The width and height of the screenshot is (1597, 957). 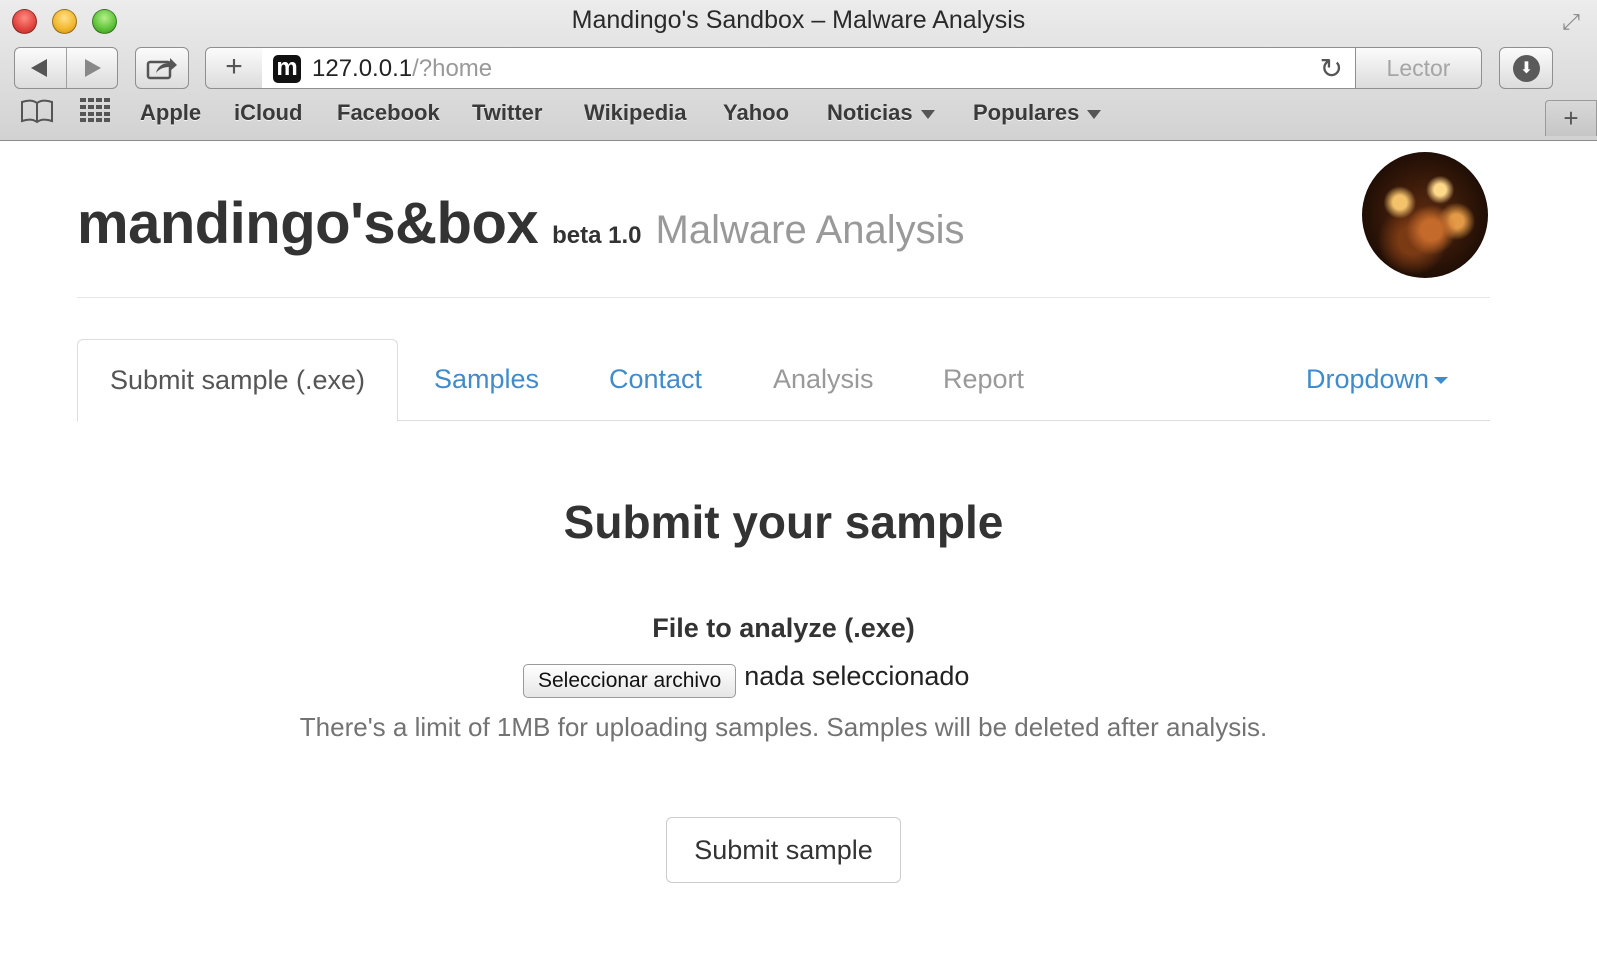 I want to click on book-icon, so click(x=37, y=114).